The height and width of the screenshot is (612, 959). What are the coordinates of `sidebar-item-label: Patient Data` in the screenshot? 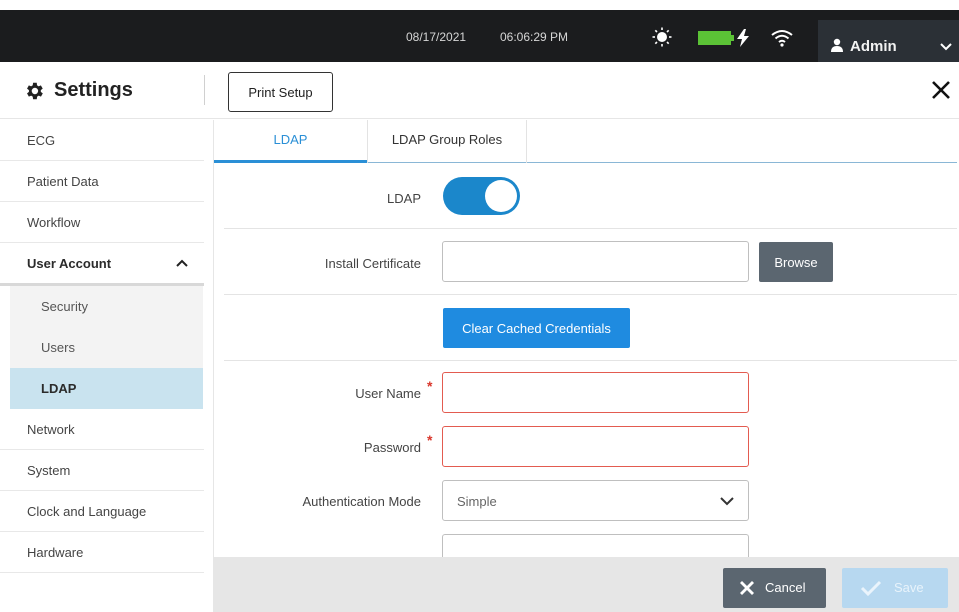 It's located at (63, 181).